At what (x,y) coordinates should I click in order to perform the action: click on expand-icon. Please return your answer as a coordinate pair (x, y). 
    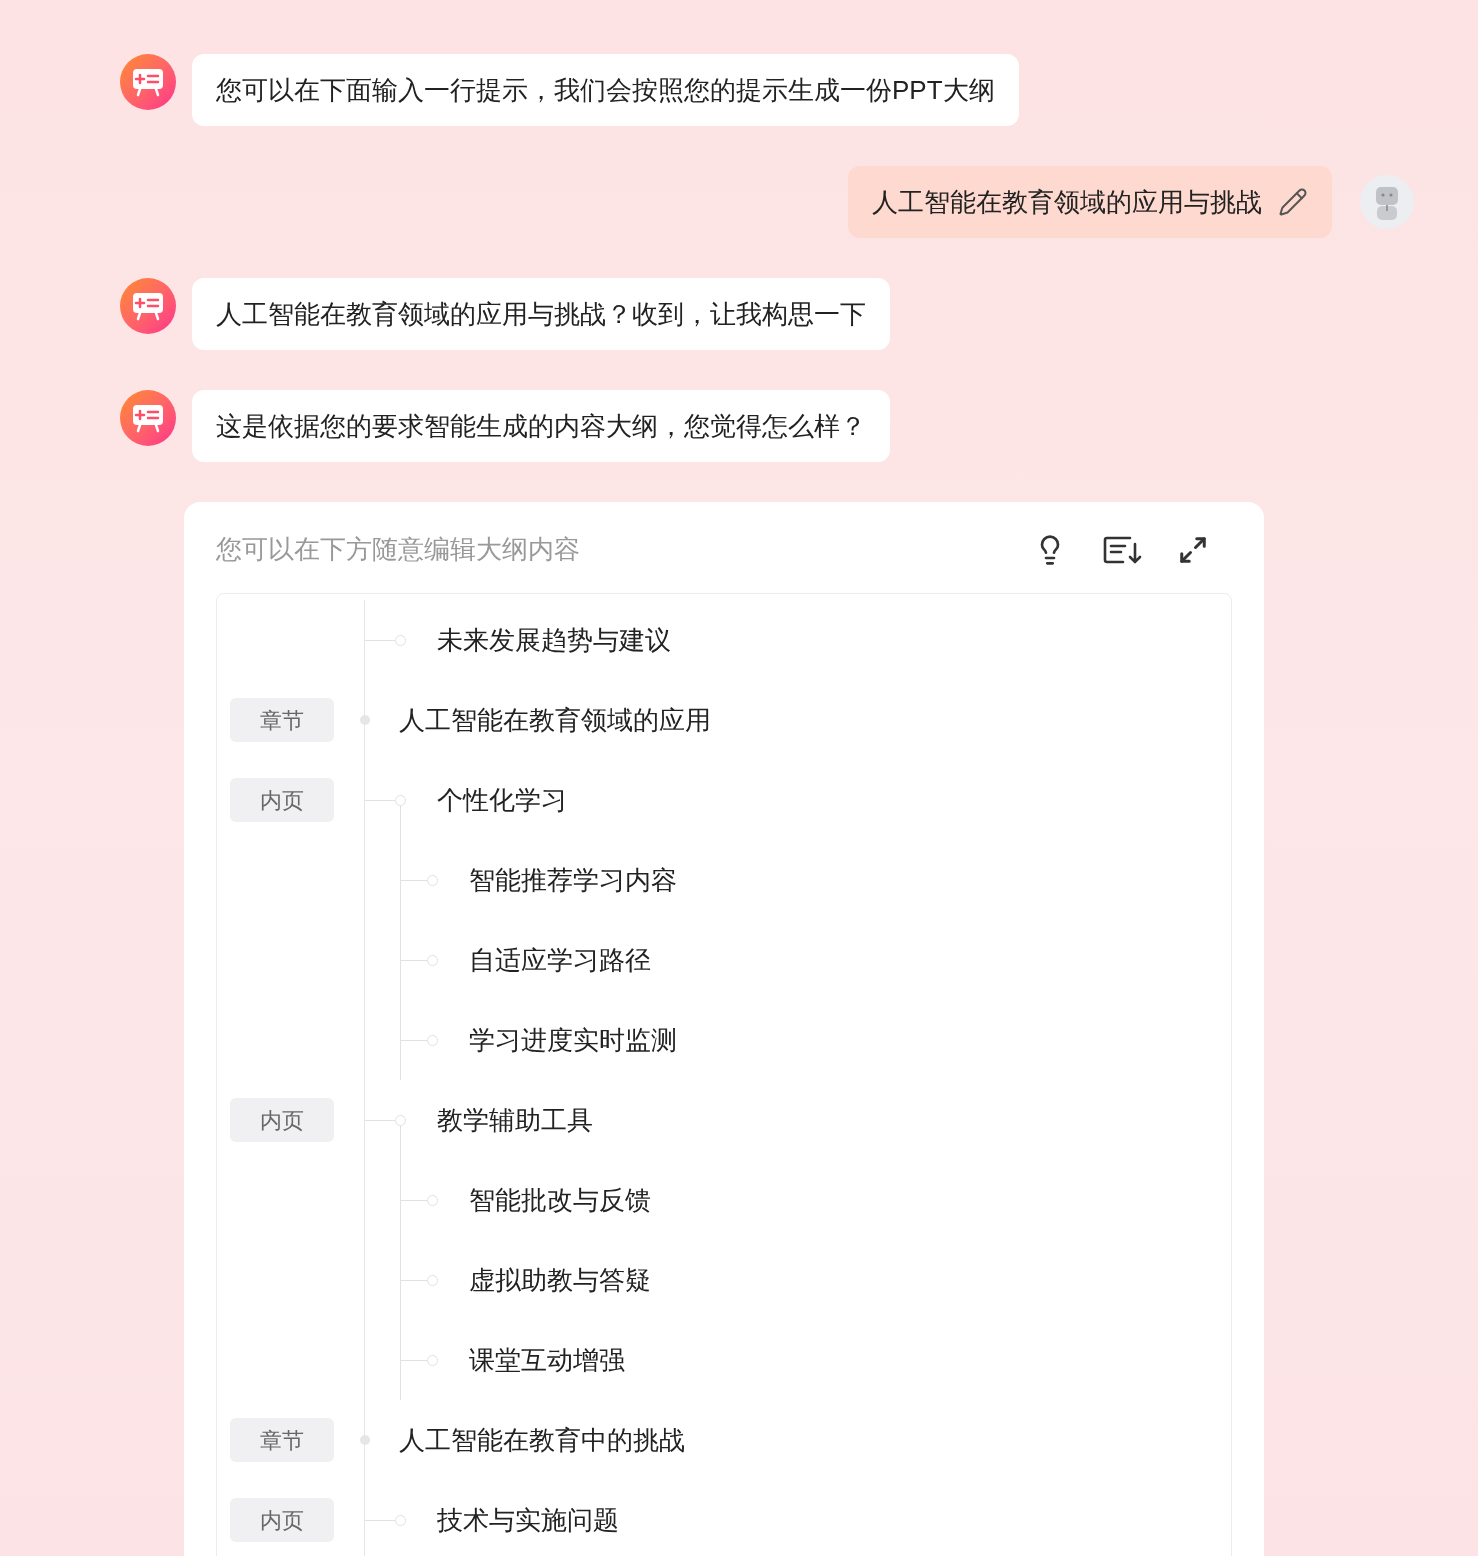
    Looking at the image, I should click on (1193, 549).